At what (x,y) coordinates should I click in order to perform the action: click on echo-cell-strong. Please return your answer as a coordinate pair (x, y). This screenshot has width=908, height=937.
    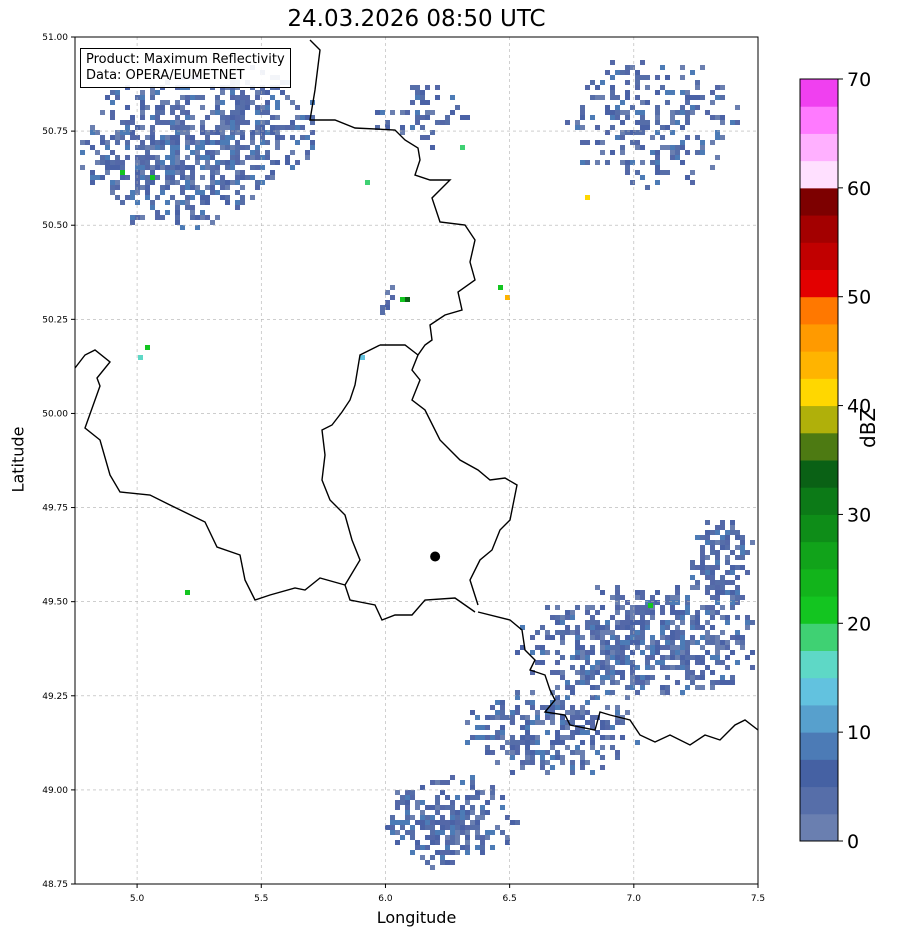
    Looking at the image, I should click on (122, 172).